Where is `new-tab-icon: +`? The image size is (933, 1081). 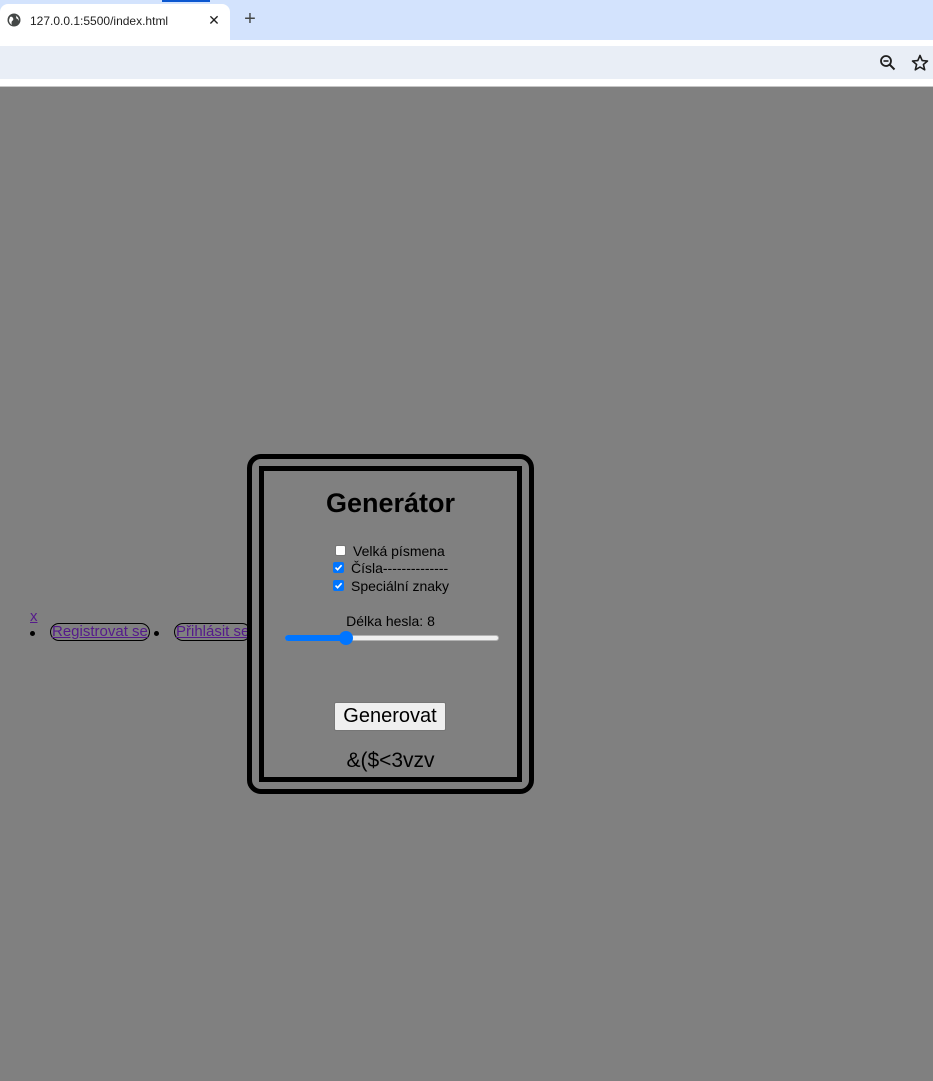 new-tab-icon: + is located at coordinates (250, 19).